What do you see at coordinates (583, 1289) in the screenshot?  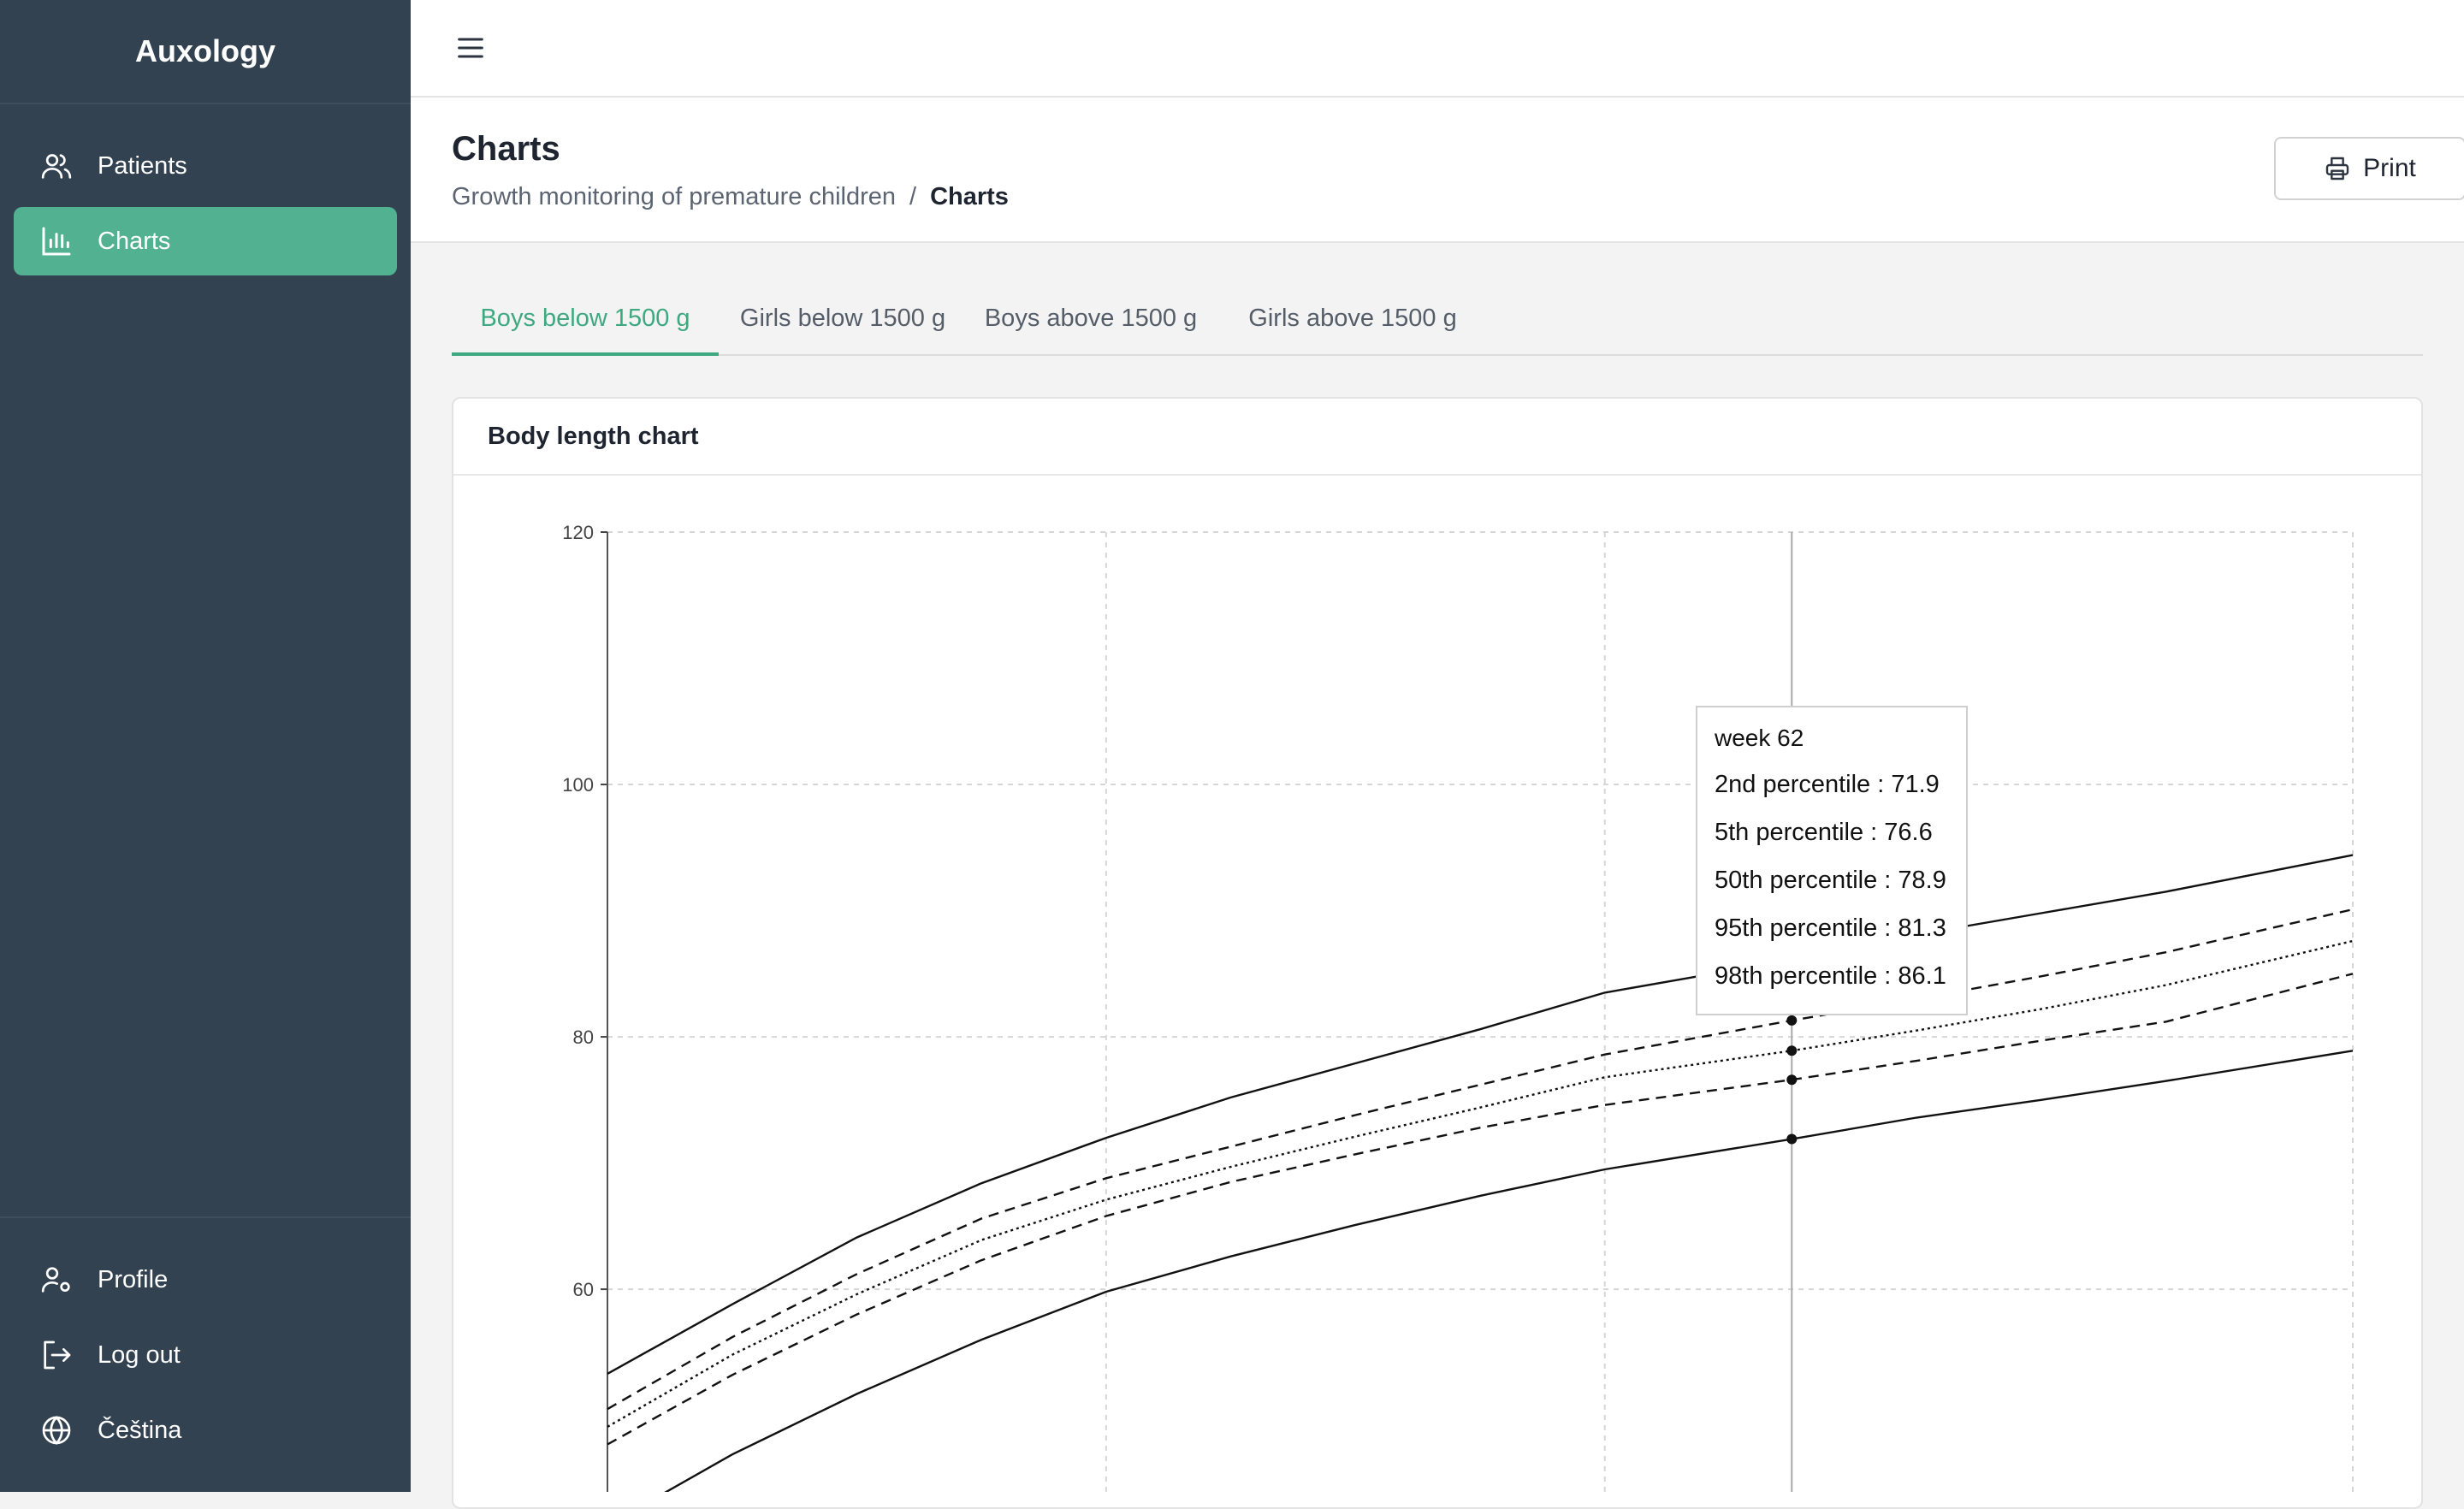 I see `y-tick-label: 60` at bounding box center [583, 1289].